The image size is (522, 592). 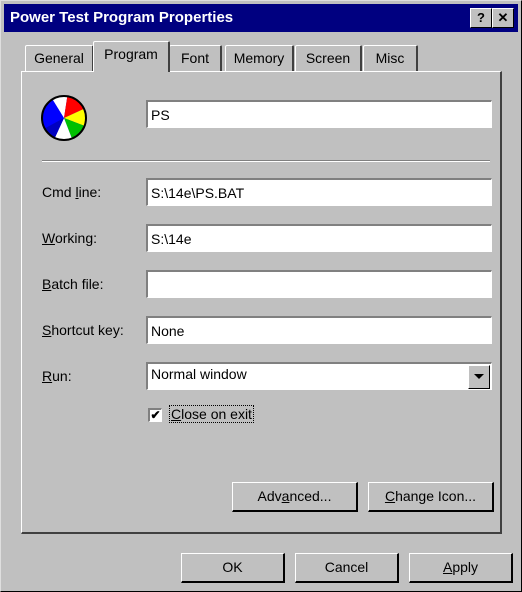 I want to click on tab-screen: Screen, so click(x=328, y=58).